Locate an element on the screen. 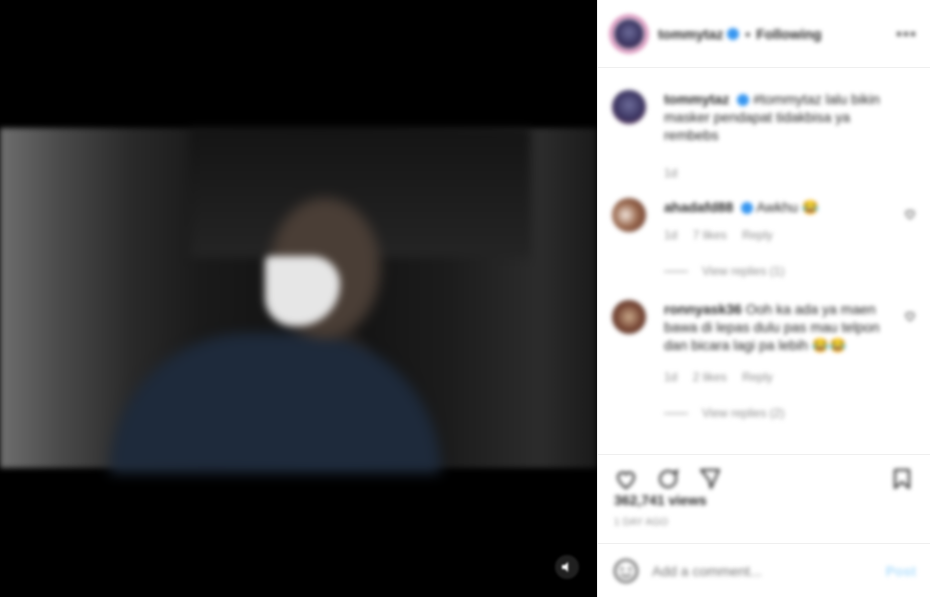 Image resolution: width=930 pixels, height=597 pixels. mute-icon is located at coordinates (567, 567).